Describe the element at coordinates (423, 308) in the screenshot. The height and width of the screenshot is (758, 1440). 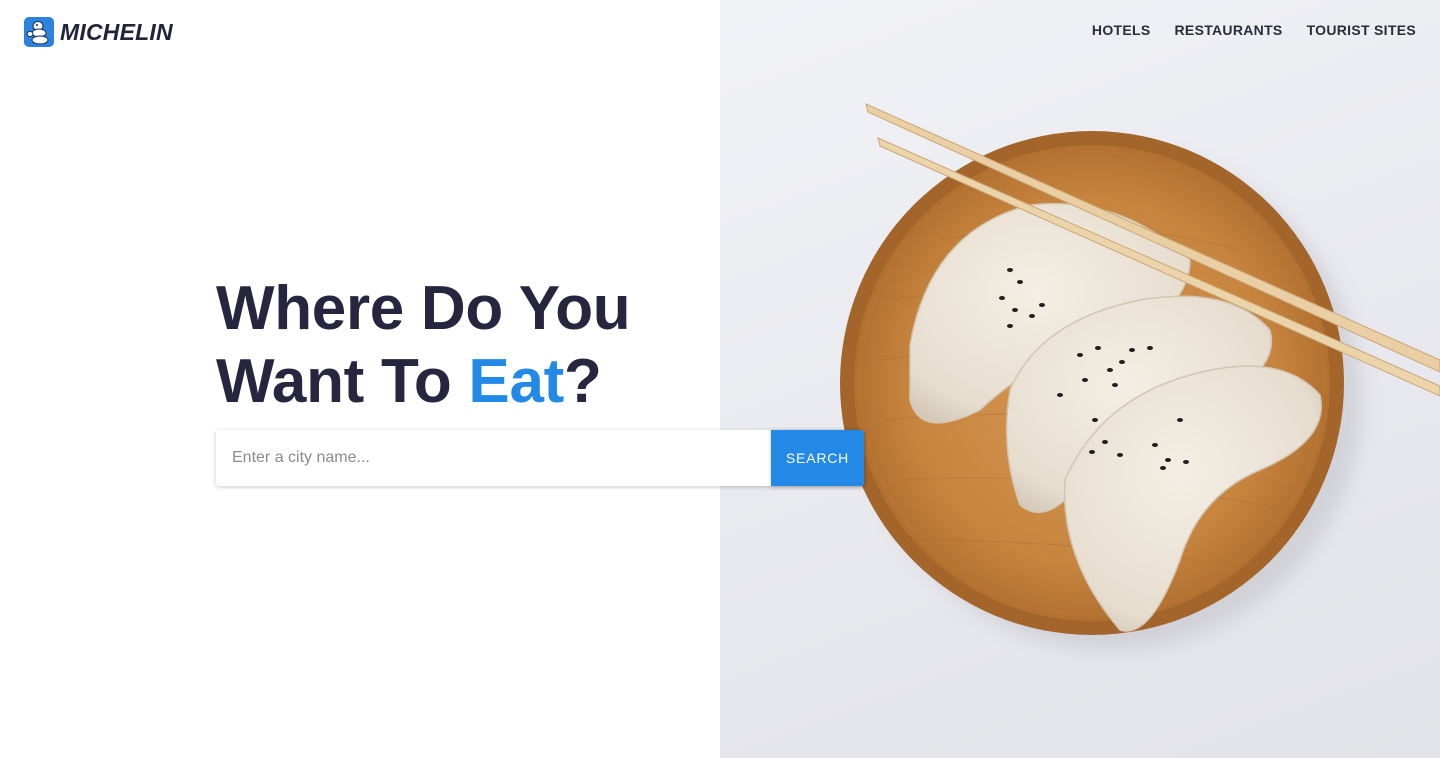
I see `headline-line-1: Where Do You` at that location.